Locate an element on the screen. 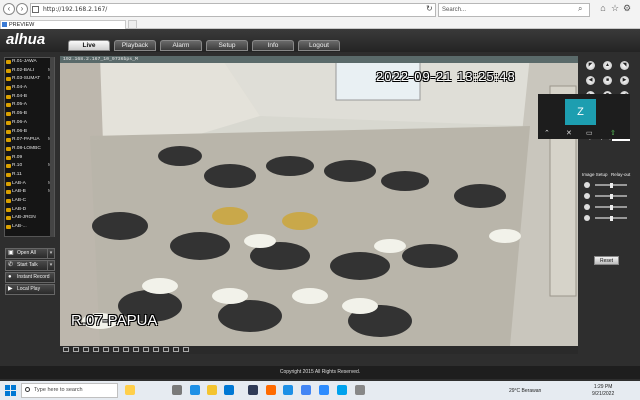  reset-button: Reset is located at coordinates (606, 260).